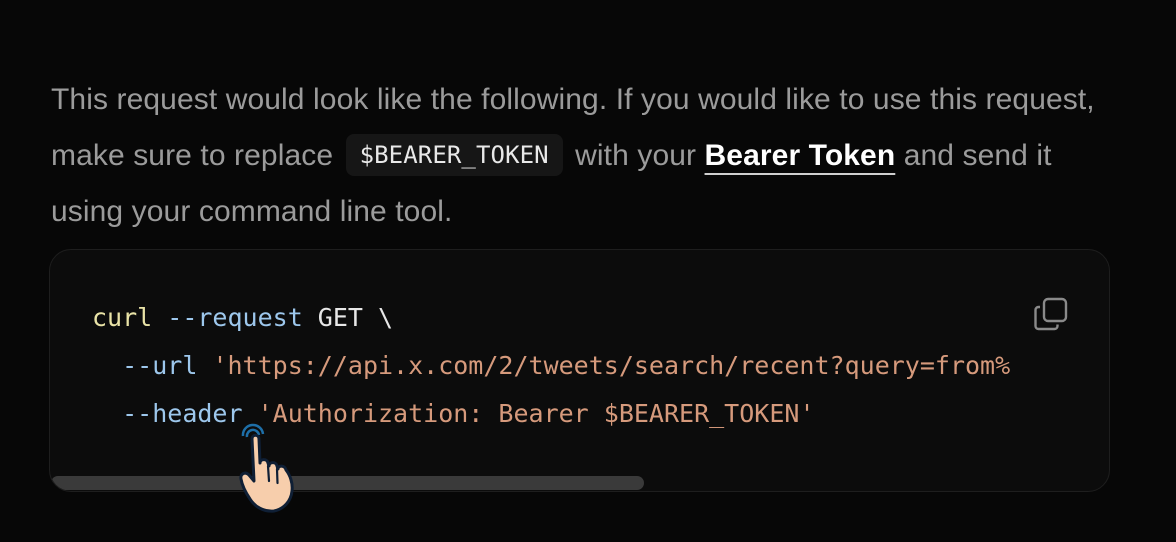  I want to click on code-token-plain: GET \, so click(348, 317).